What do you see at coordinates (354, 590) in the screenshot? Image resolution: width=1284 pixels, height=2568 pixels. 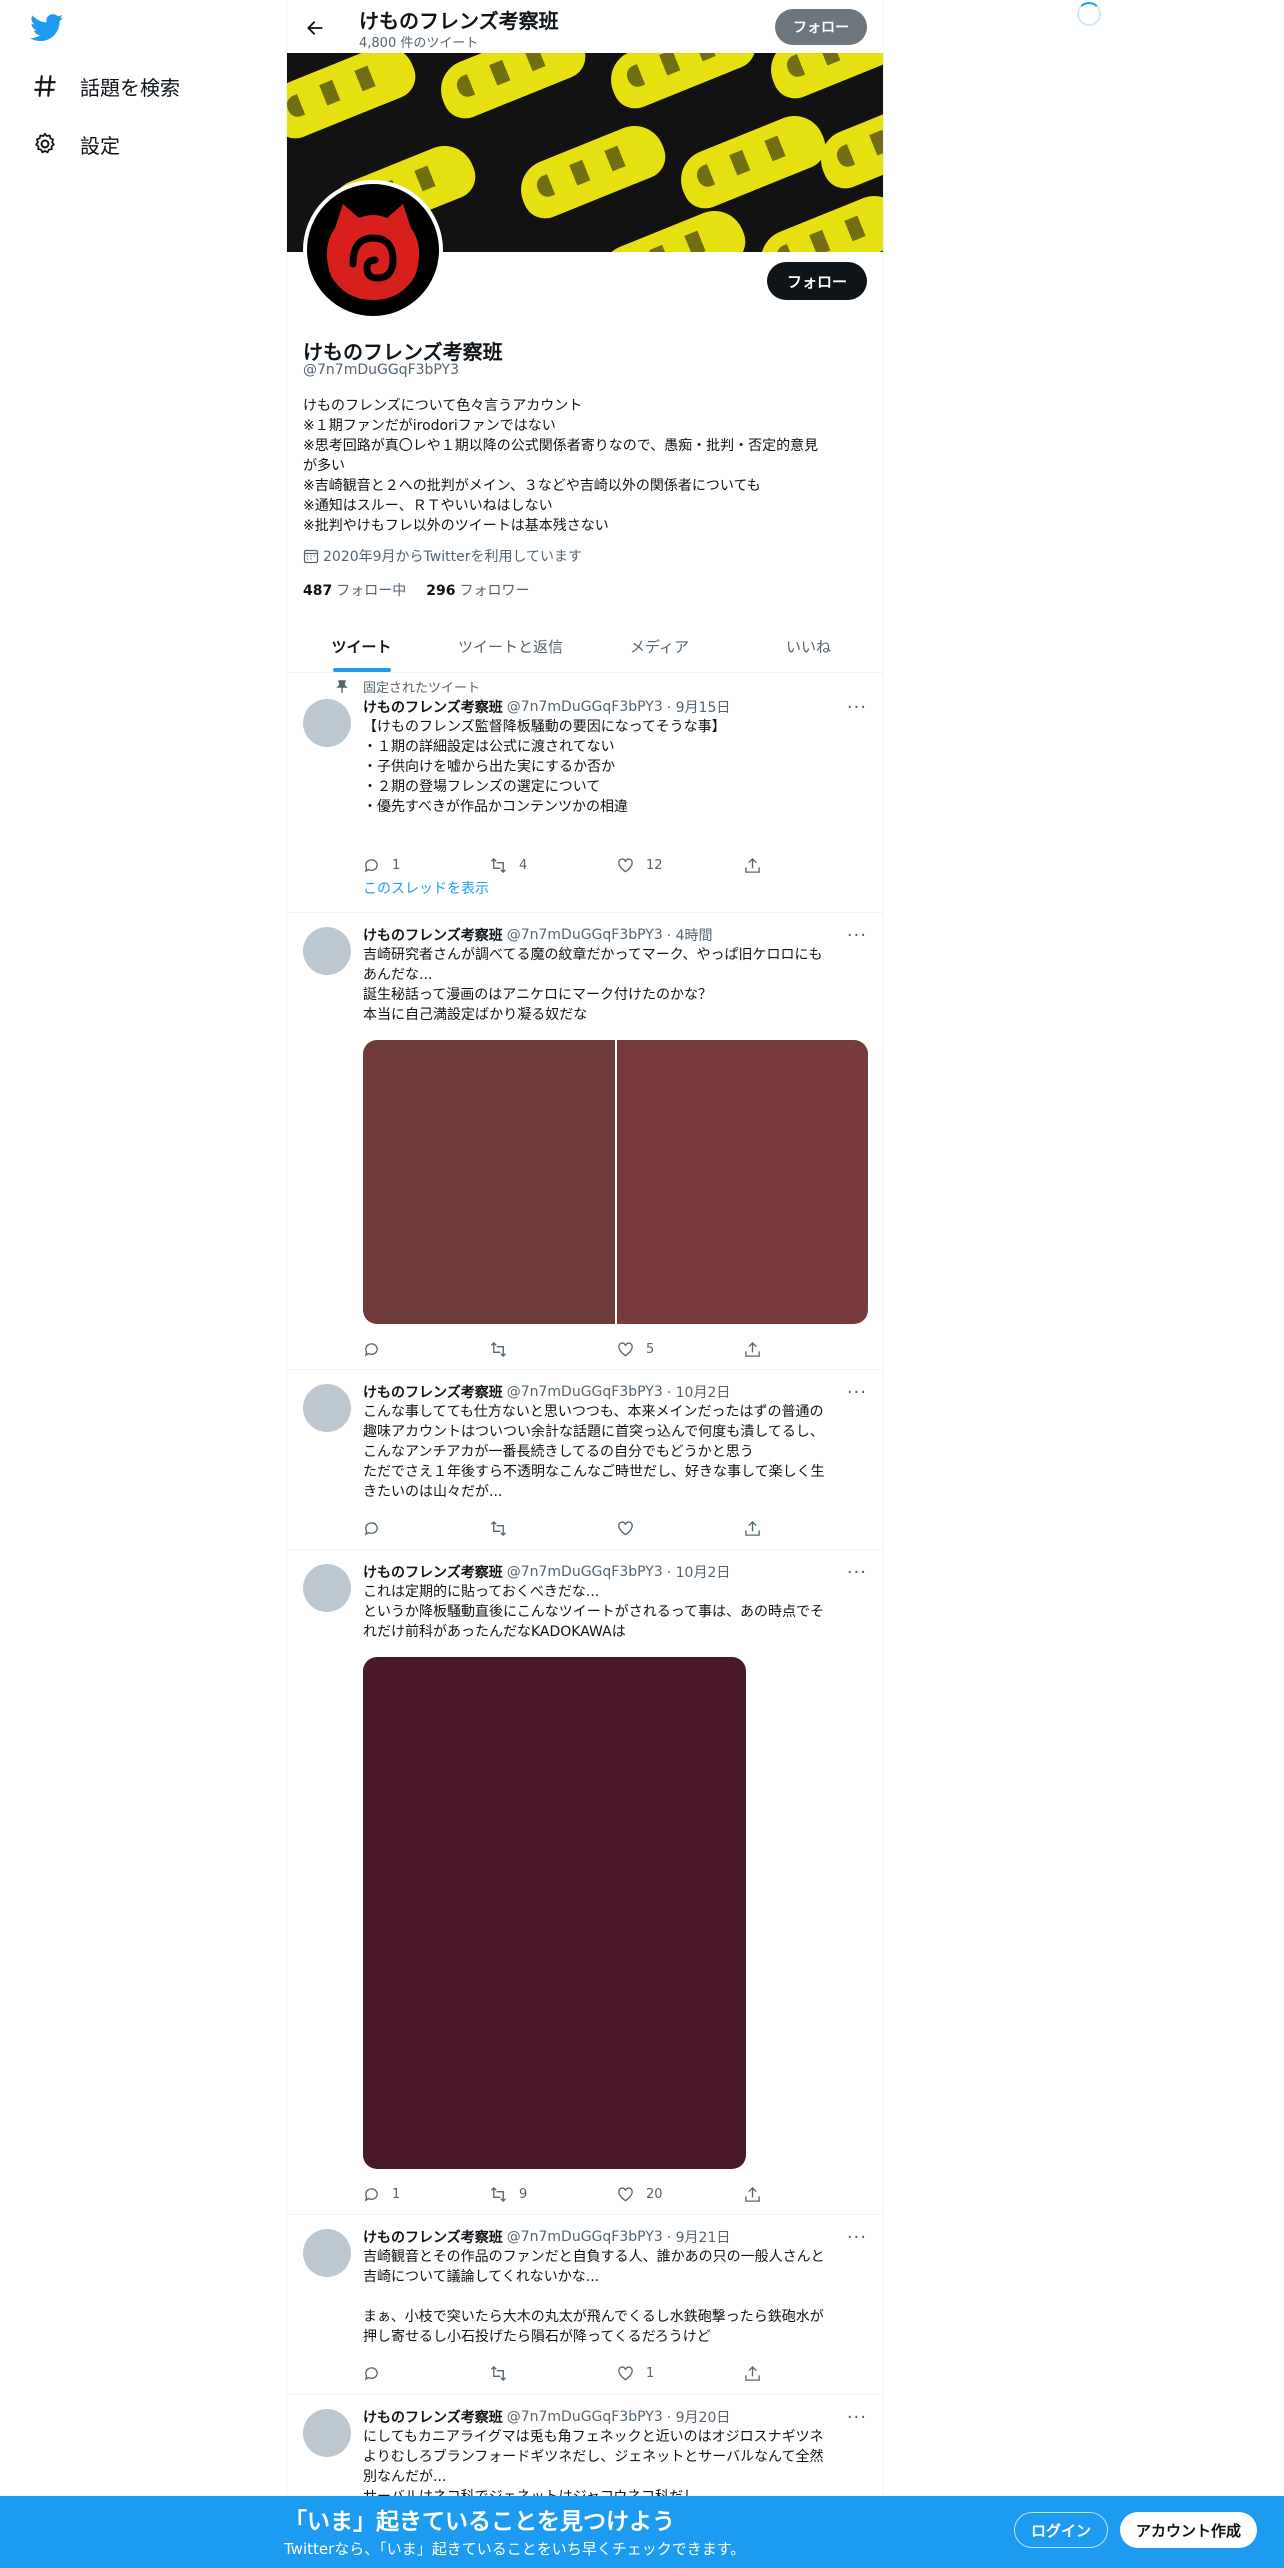 I see `following-link: 487 フォロー中` at bounding box center [354, 590].